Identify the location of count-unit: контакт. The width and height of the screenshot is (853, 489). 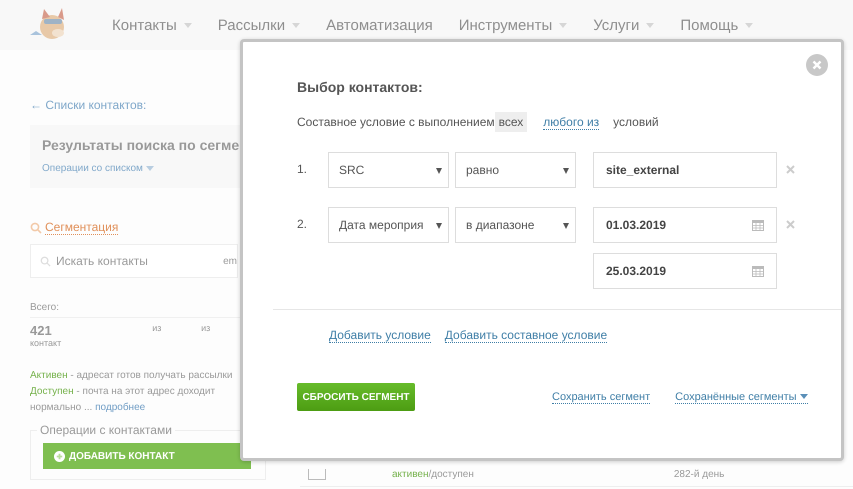
(46, 343).